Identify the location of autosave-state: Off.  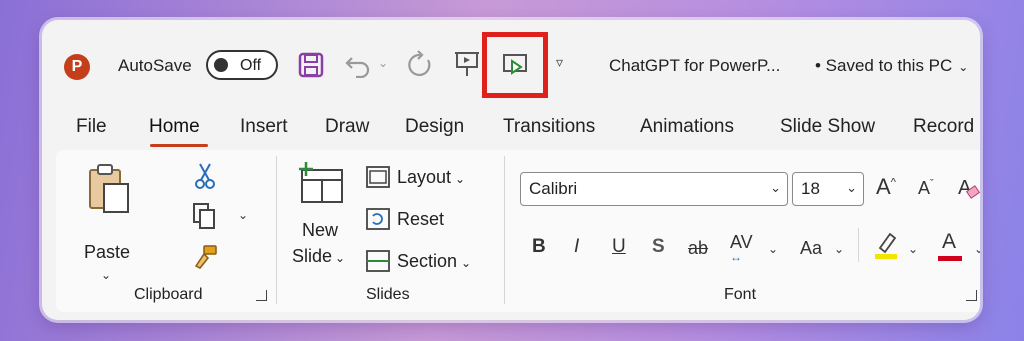
(251, 65).